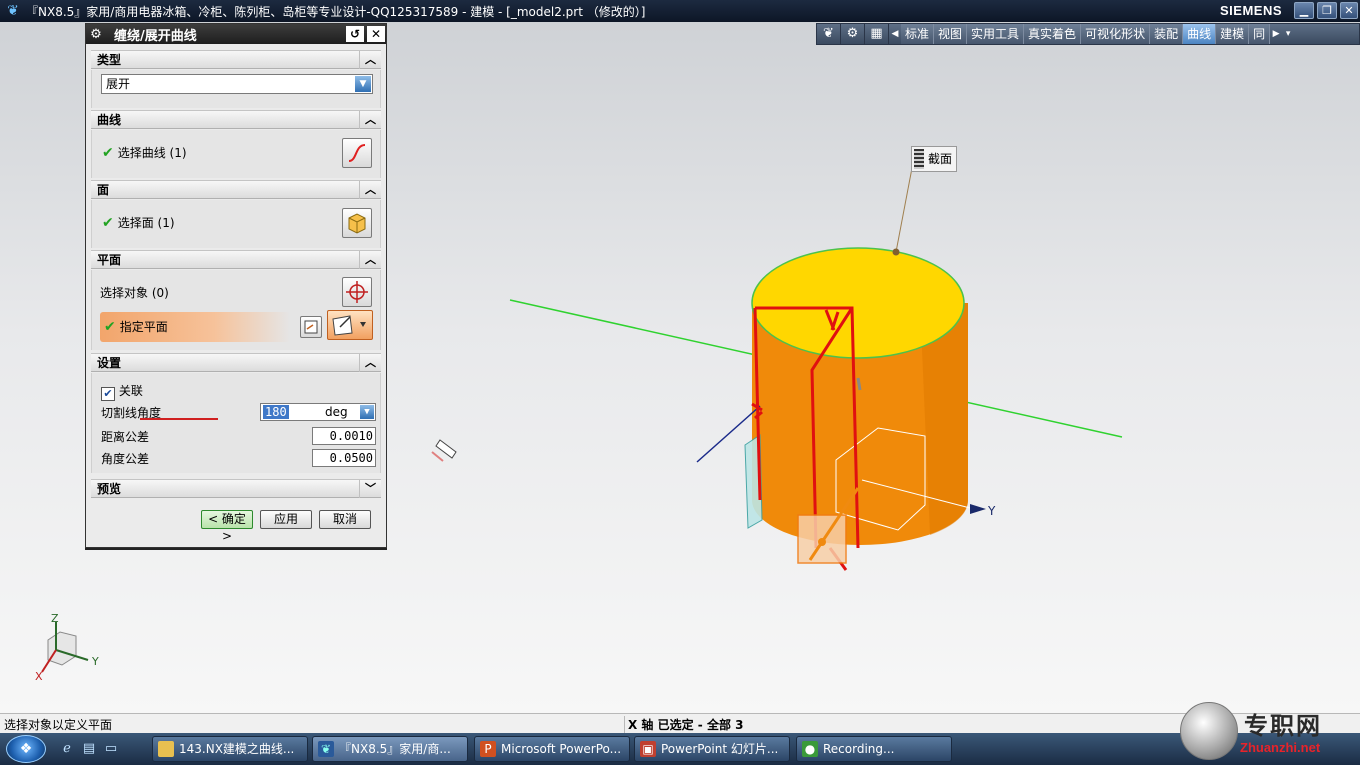  Describe the element at coordinates (237, 84) in the screenshot. I see `type-select: 展开 ▼` at that location.